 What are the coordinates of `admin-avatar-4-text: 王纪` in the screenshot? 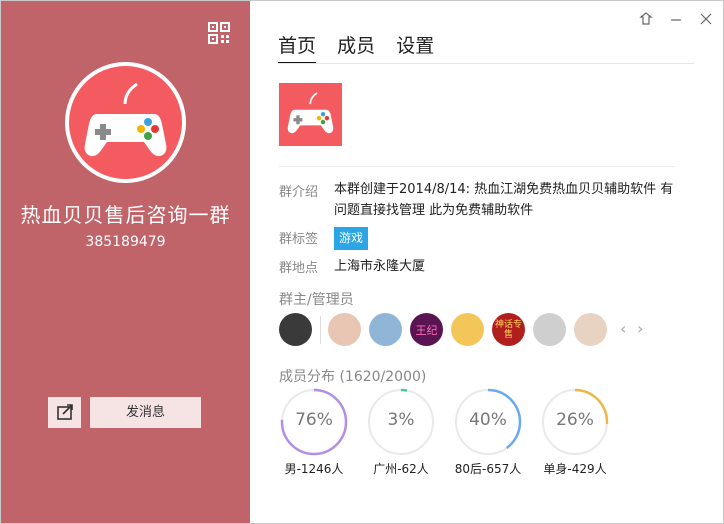 It's located at (426, 330).